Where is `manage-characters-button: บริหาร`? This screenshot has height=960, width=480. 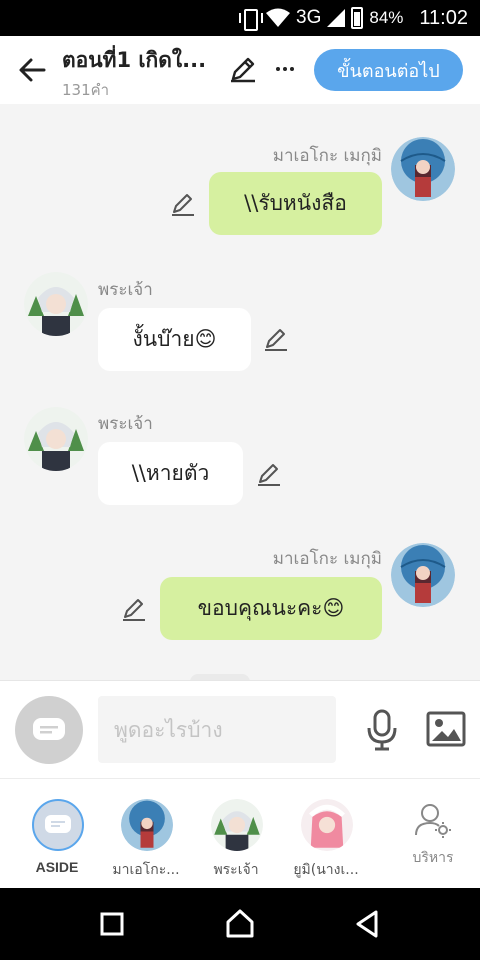 manage-characters-button: บริหาร is located at coordinates (433, 840).